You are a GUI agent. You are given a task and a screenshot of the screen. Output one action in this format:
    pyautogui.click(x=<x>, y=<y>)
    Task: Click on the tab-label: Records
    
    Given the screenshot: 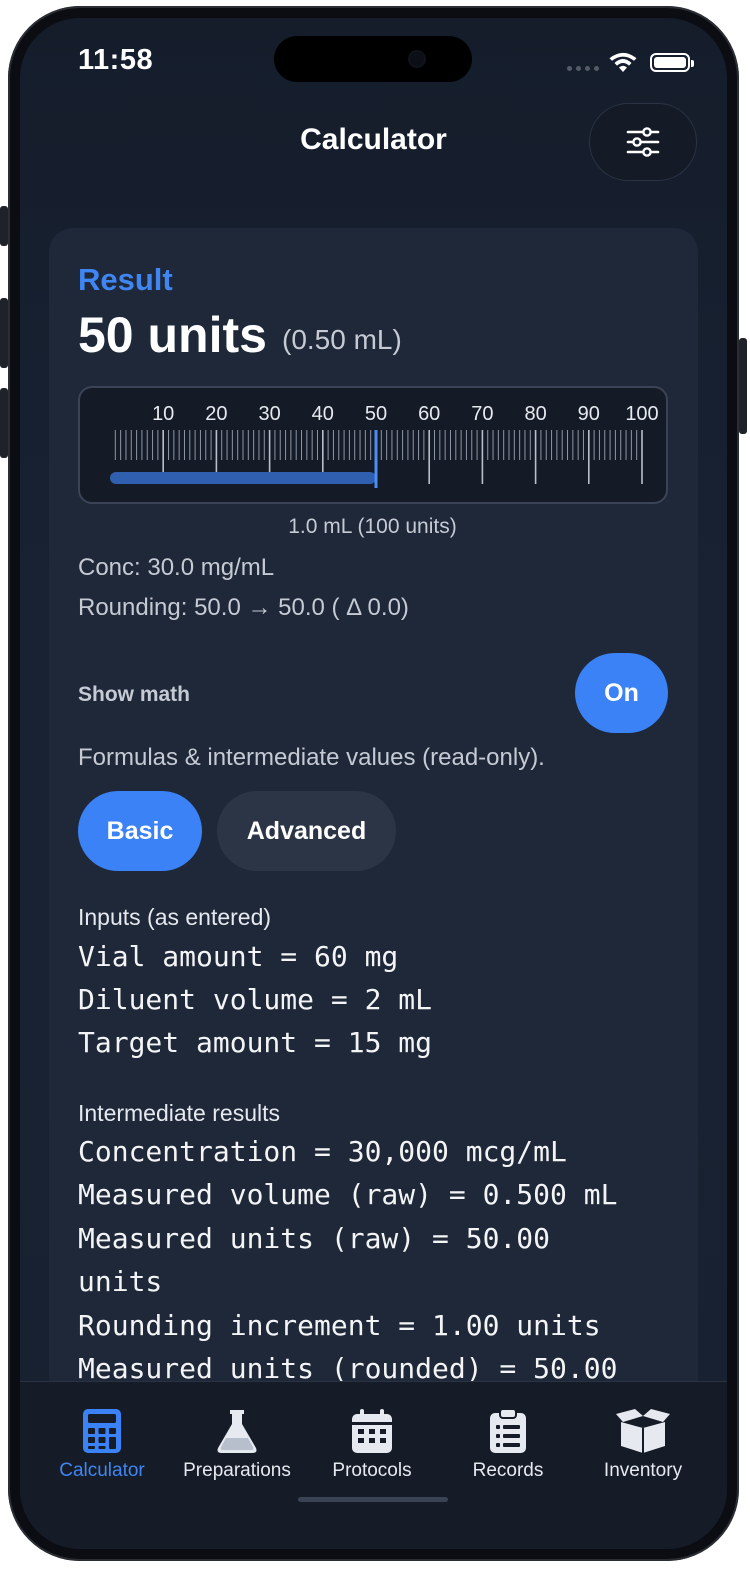 What is the action you would take?
    pyautogui.click(x=508, y=1470)
    